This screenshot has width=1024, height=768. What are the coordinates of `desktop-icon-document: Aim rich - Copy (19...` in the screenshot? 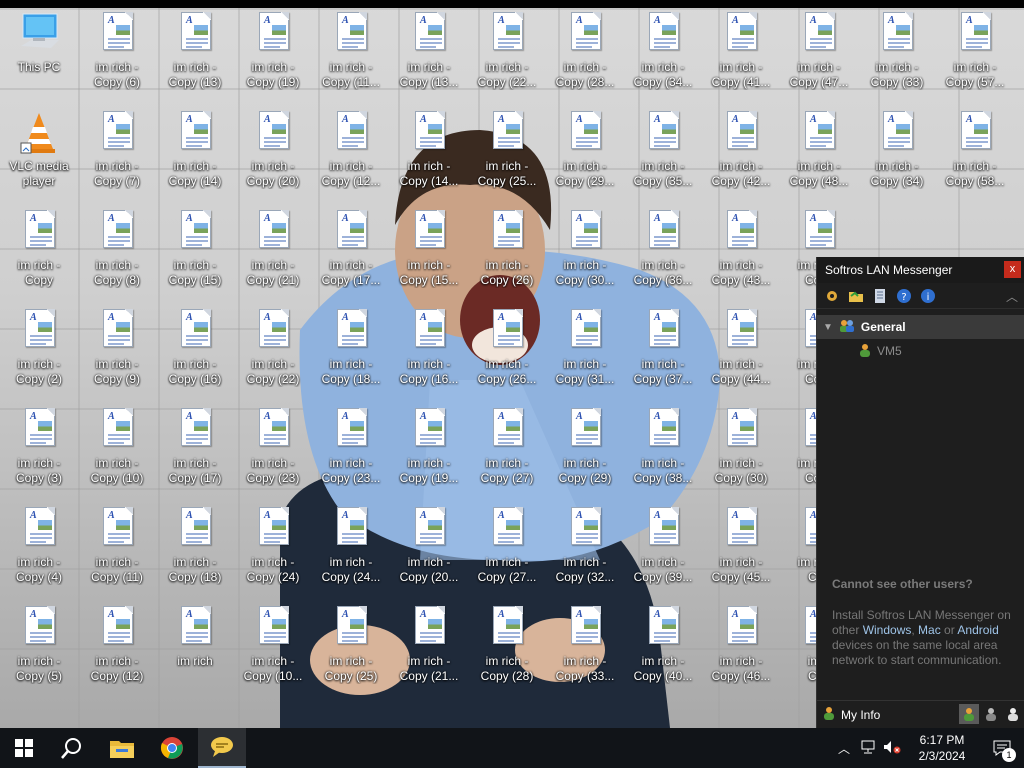 It's located at (429, 454).